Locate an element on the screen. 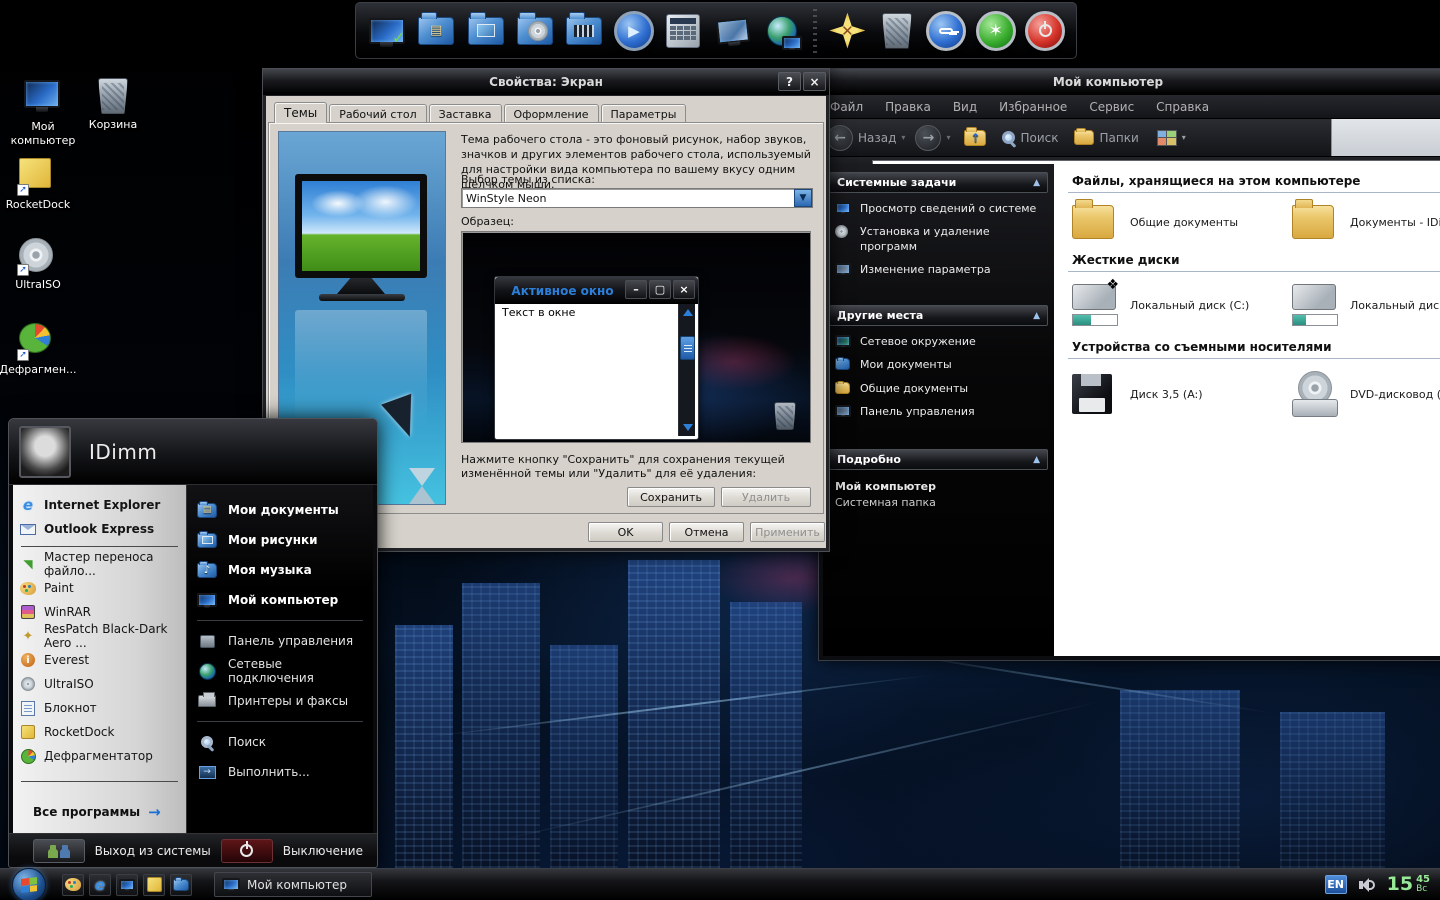  language-indicator: EN is located at coordinates (1335, 884).